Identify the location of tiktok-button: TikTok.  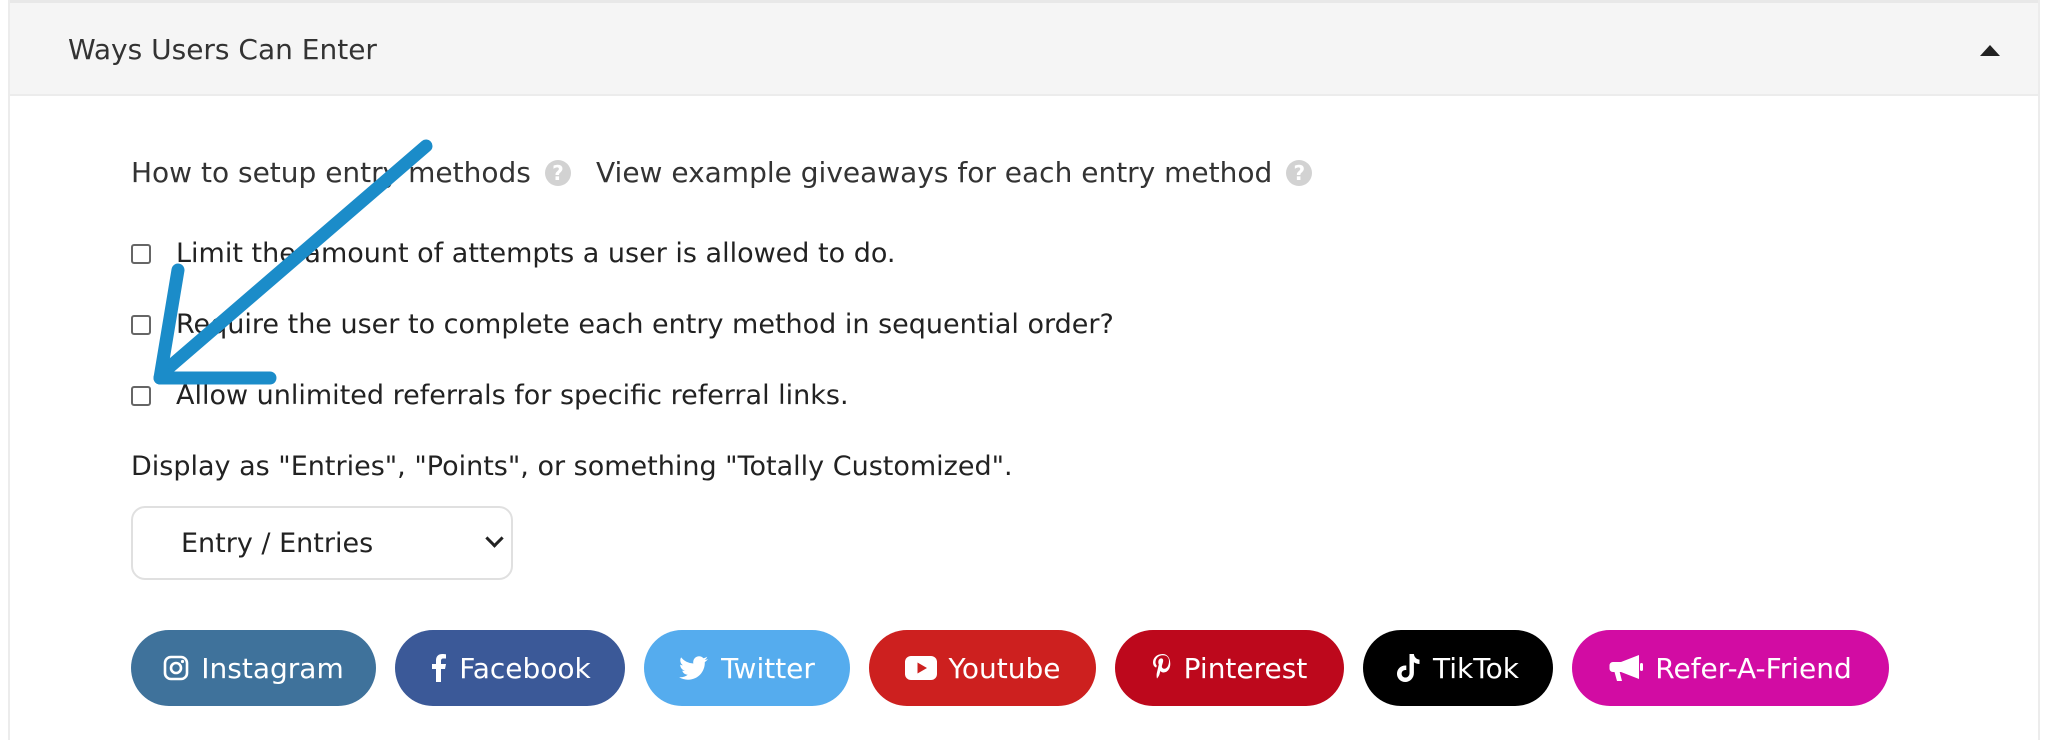
(1458, 668).